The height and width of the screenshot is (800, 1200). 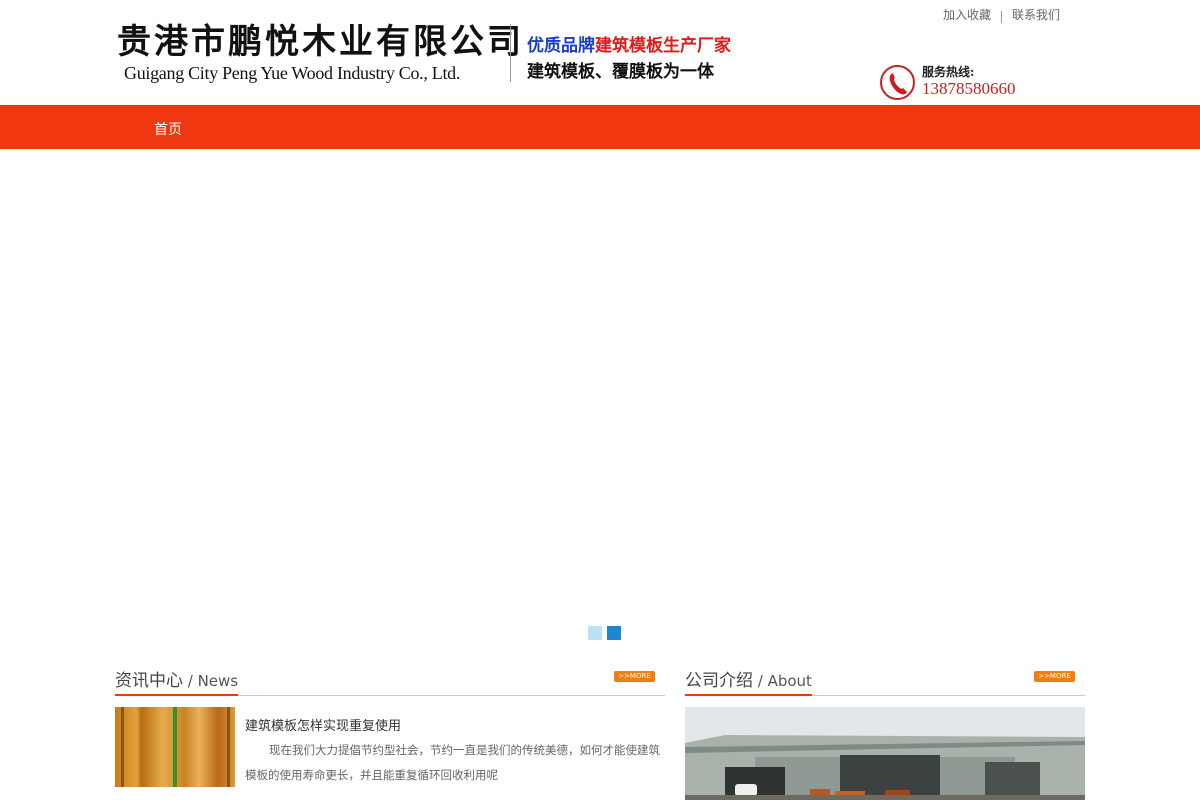 I want to click on logo-chinese-name: 贵港市鹏悦木业有限公司, so click(x=320, y=42).